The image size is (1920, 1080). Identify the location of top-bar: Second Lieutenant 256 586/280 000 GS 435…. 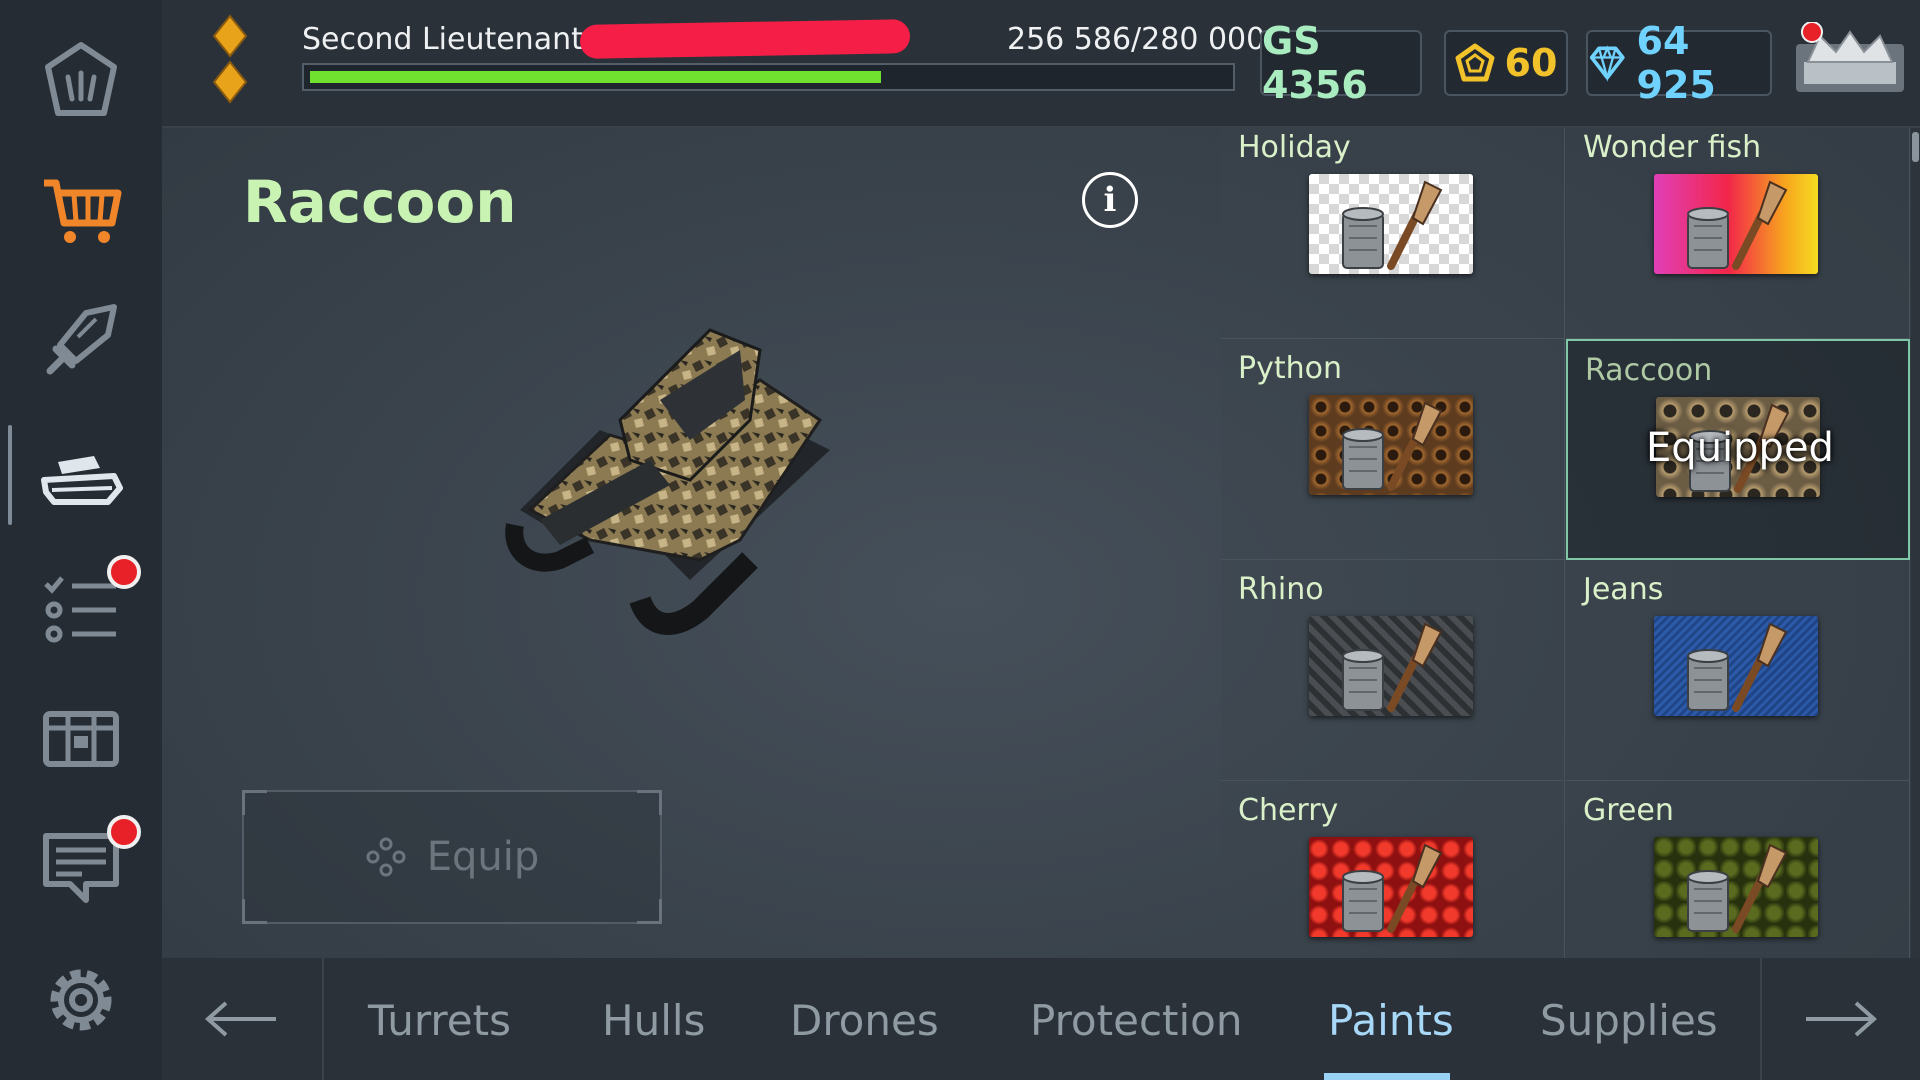
(1041, 64).